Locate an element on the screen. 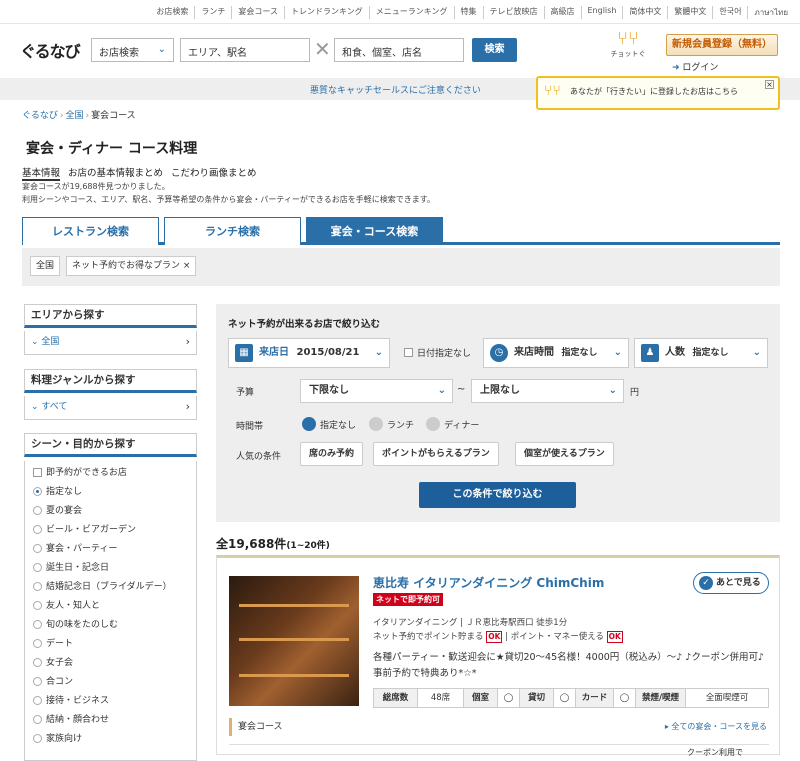 This screenshot has height=761, width=800. lang-link: 简体中文 is located at coordinates (646, 12).